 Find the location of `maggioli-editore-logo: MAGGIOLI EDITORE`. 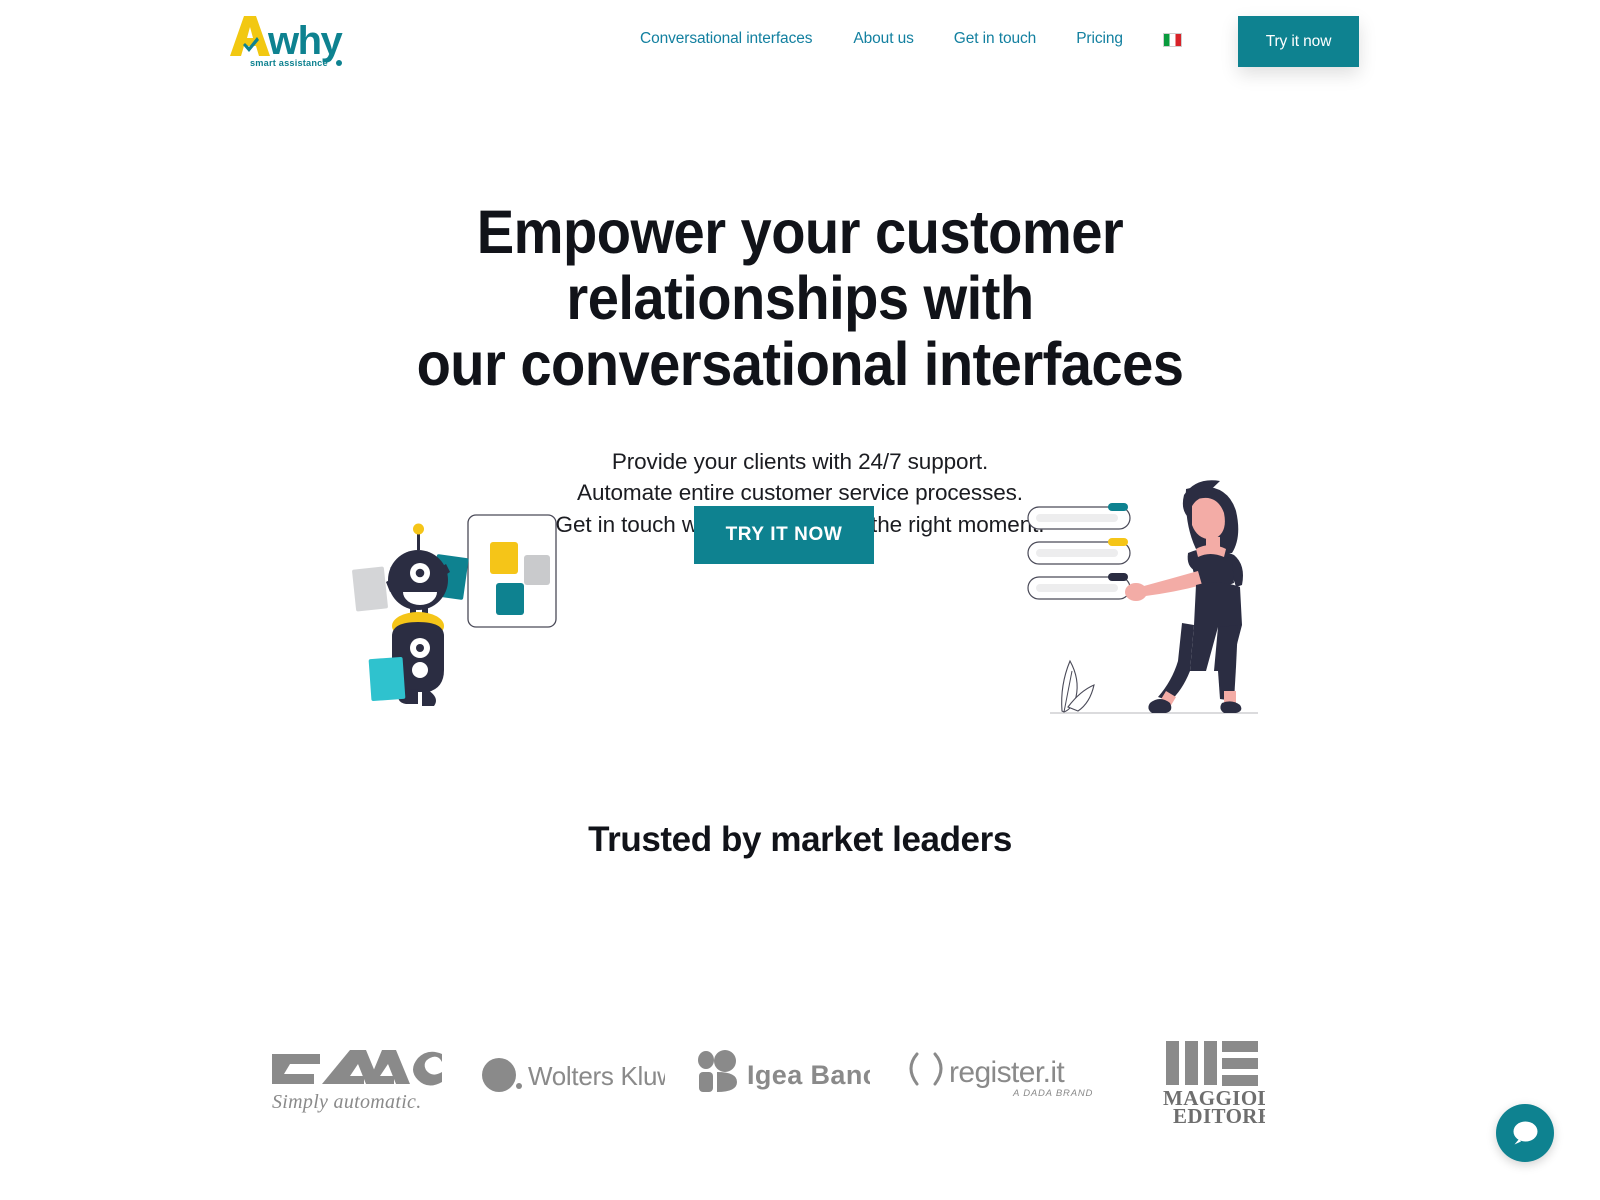

maggioli-editore-logo: MAGGIOLI EDITORE is located at coordinates (1220, 1081).